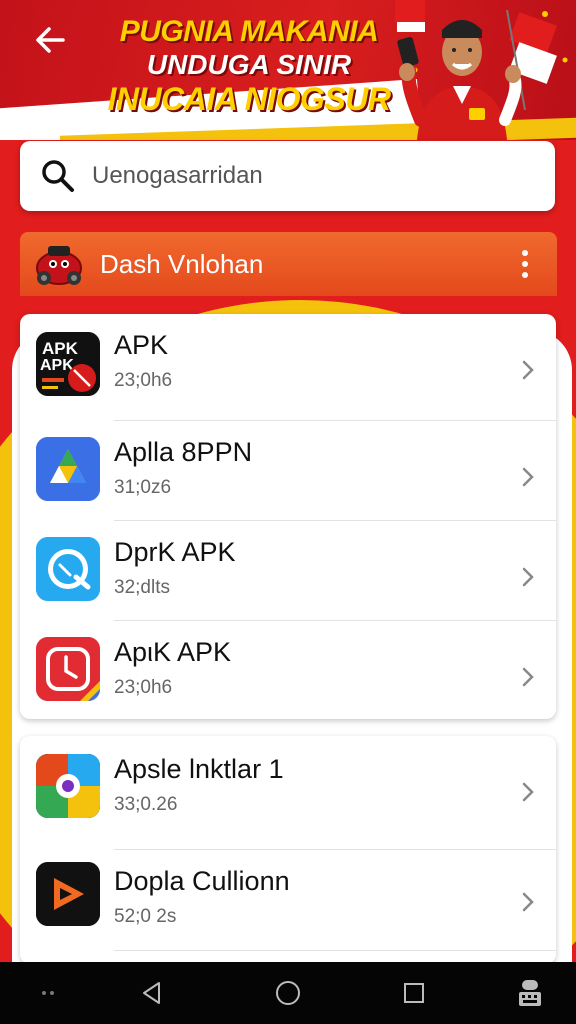 This screenshot has width=576, height=1024. I want to click on drive-triangle-icon, so click(68, 469).